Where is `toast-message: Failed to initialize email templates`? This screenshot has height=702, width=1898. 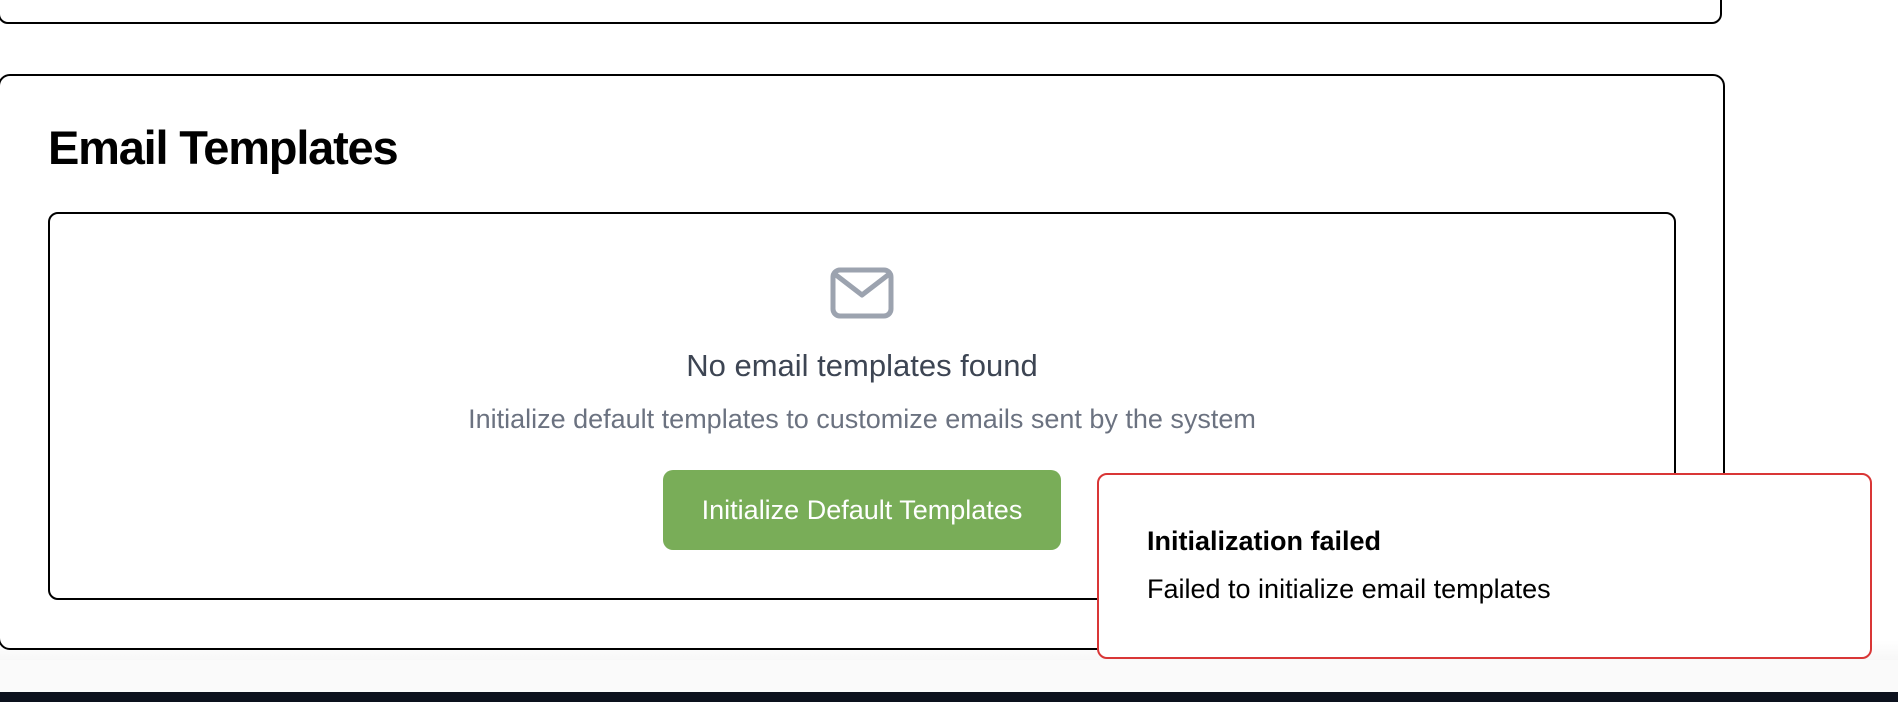 toast-message: Failed to initialize email templates is located at coordinates (1349, 589).